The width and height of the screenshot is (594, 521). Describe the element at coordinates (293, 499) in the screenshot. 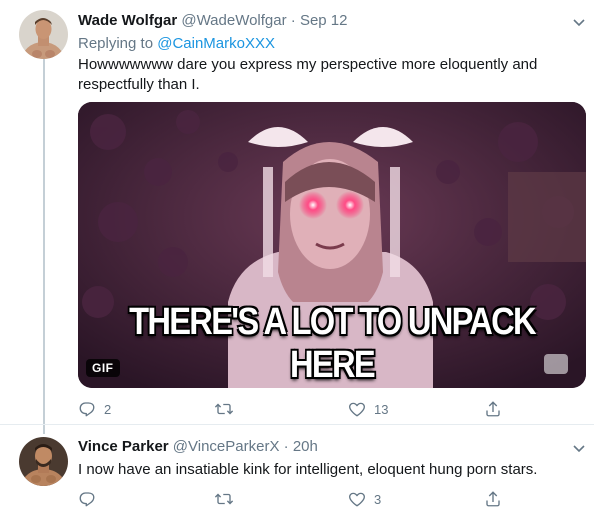

I see `tweet-actions: 3` at that location.